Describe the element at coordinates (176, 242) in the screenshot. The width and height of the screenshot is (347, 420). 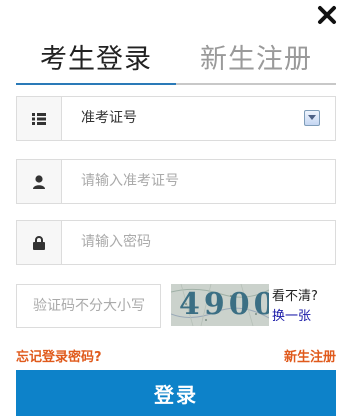
I see `password-field: 请输入密码` at that location.